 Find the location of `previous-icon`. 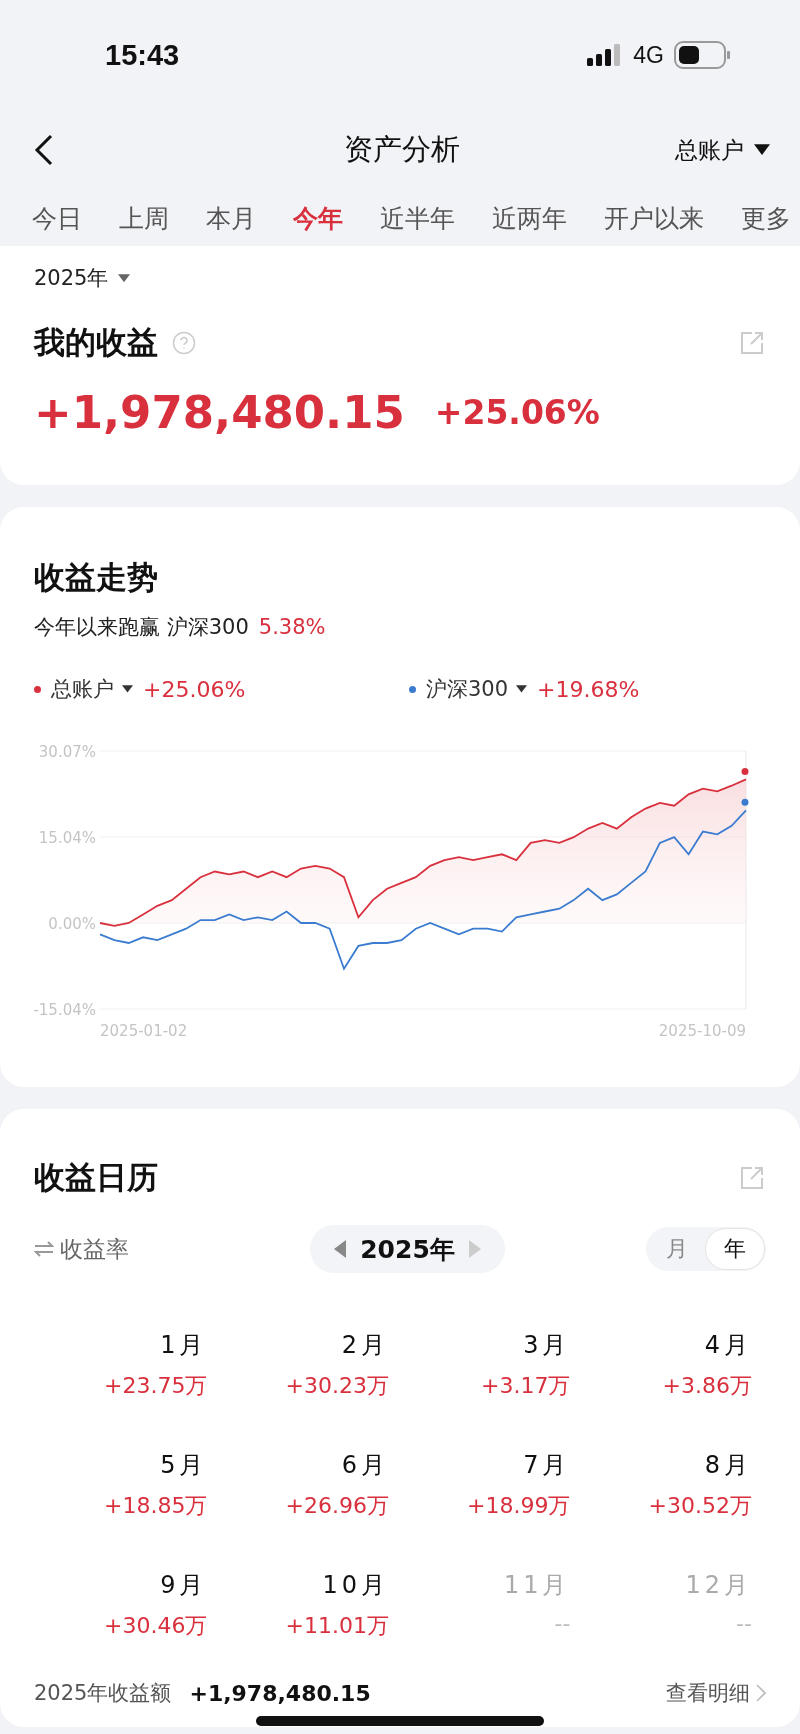

previous-icon is located at coordinates (340, 1249).